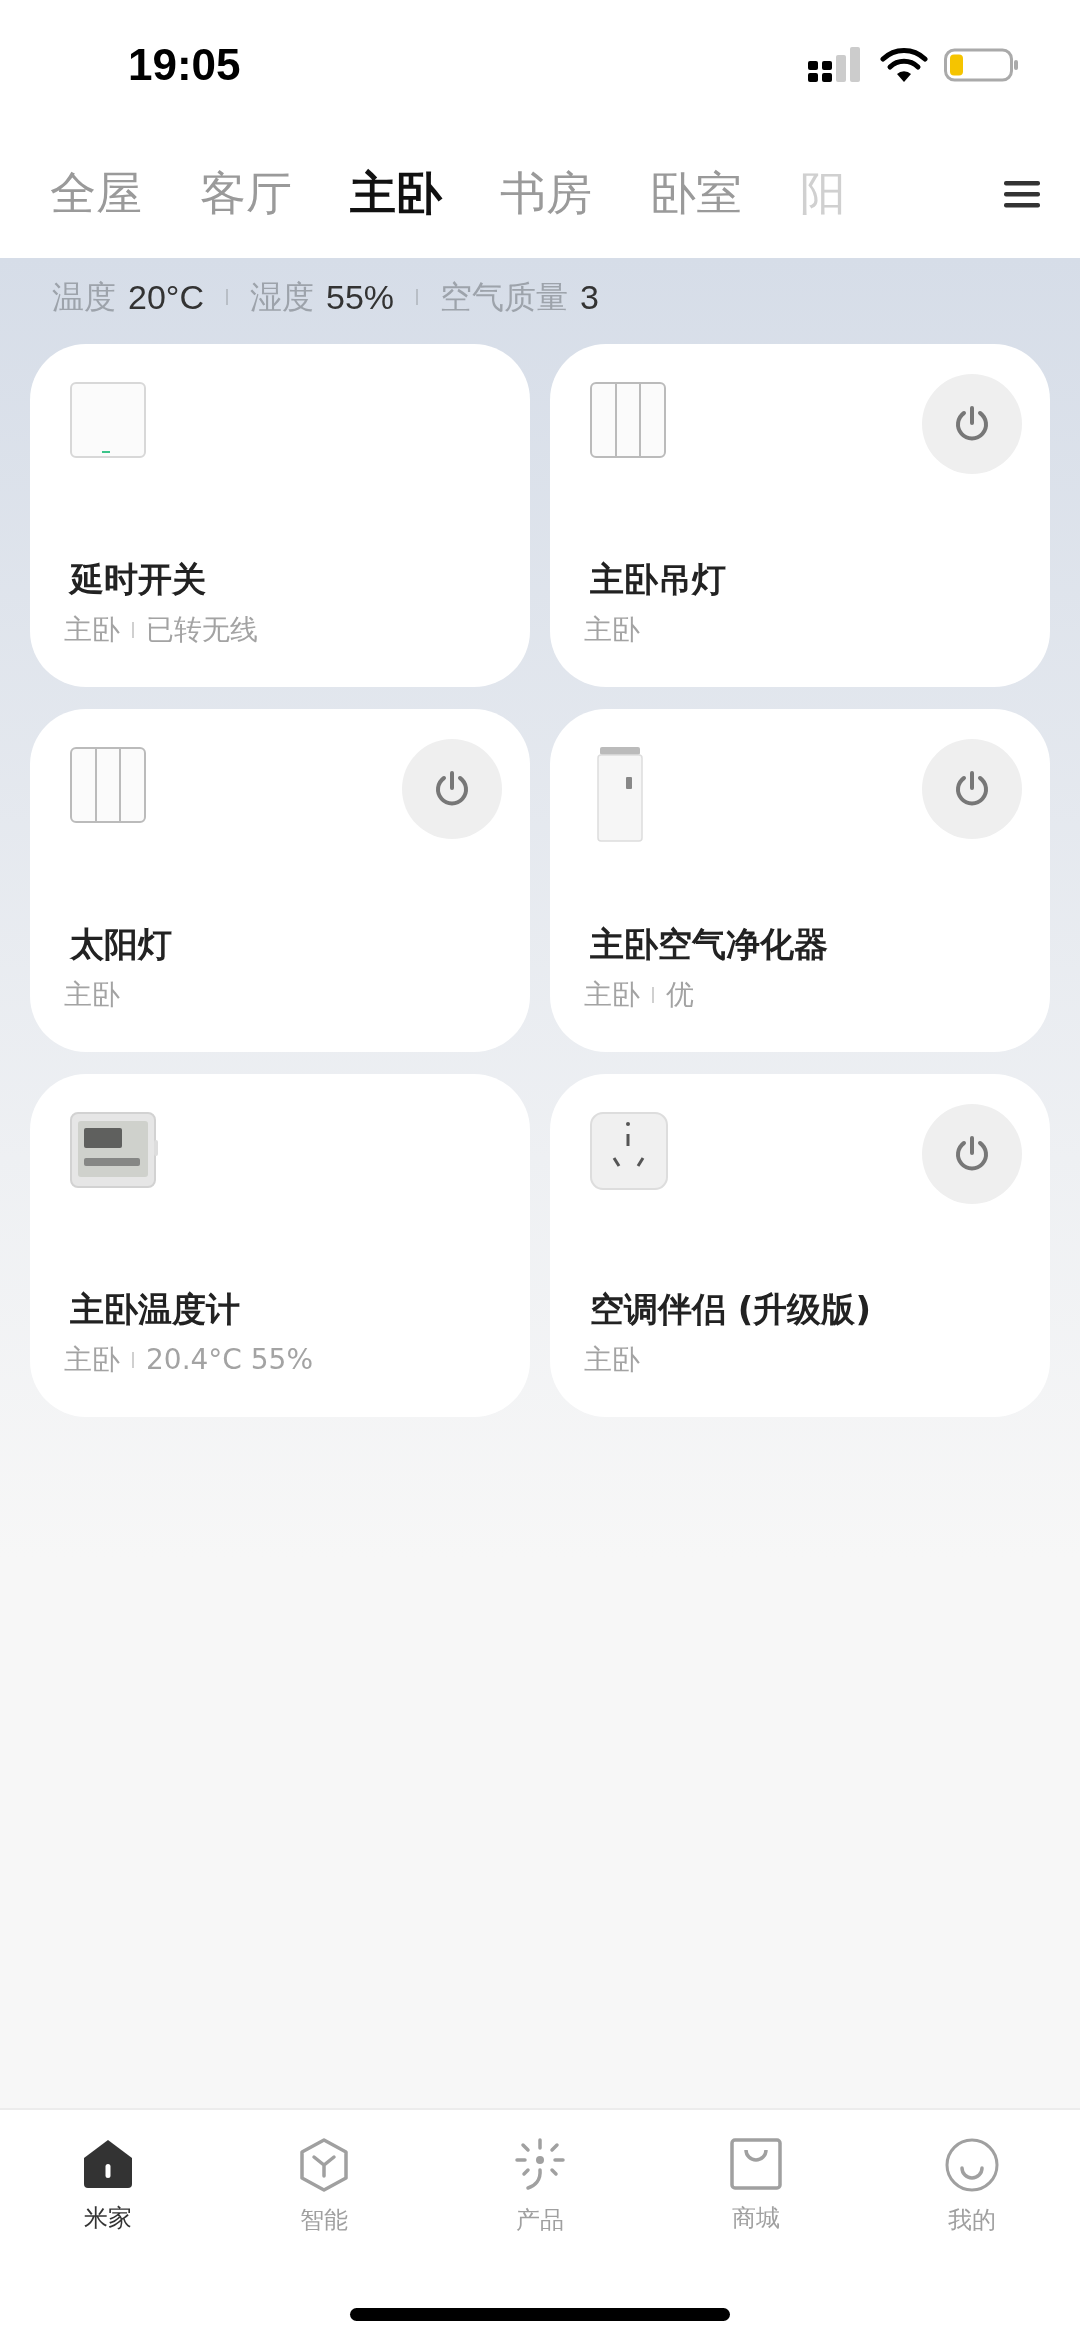 The height and width of the screenshot is (2337, 1080). I want to click on nav-tab: 产品, so click(540, 2188).